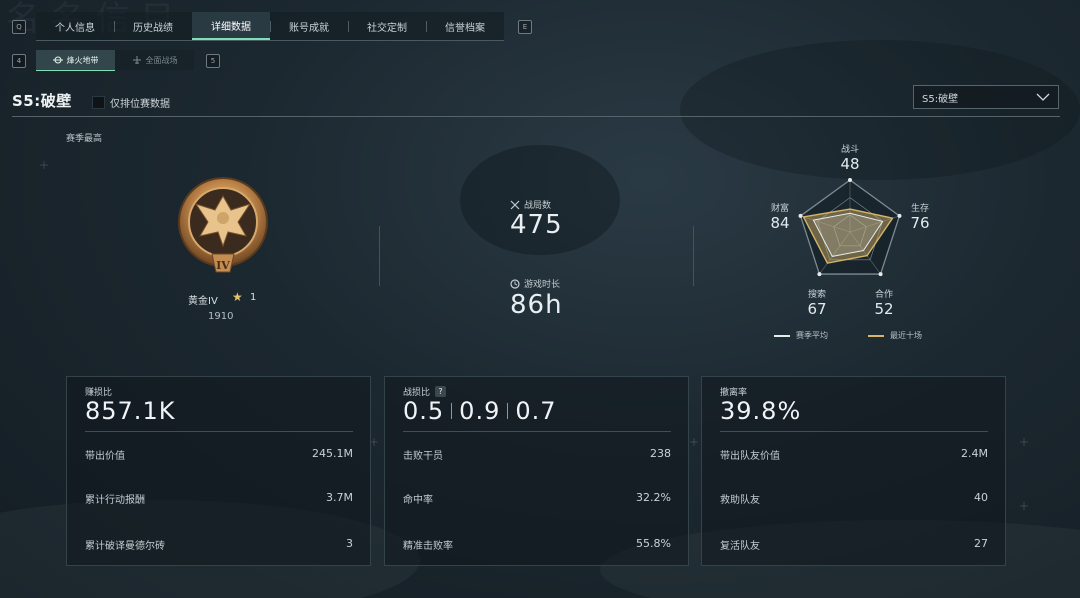  What do you see at coordinates (161, 60) in the screenshot?
I see `tab-mode-label: 全面战场` at bounding box center [161, 60].